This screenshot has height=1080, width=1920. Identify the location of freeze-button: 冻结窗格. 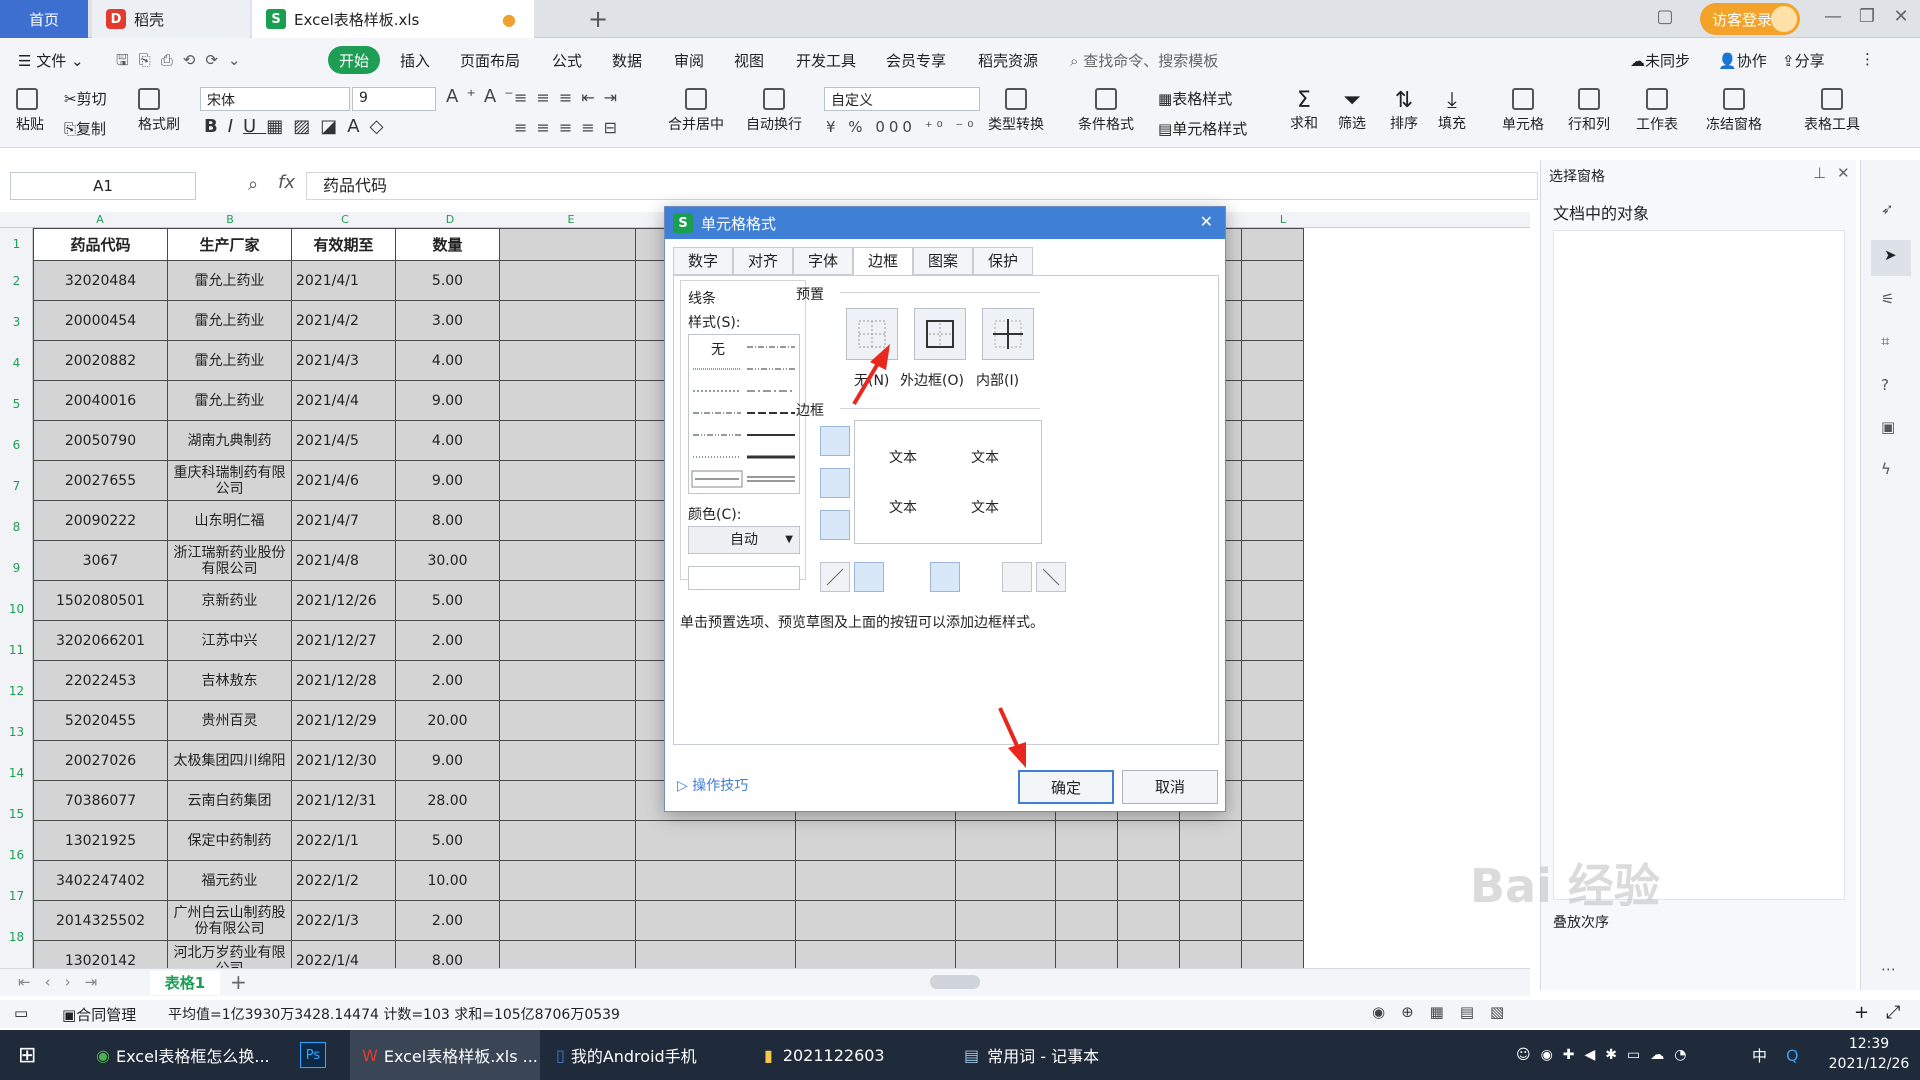
(1734, 111).